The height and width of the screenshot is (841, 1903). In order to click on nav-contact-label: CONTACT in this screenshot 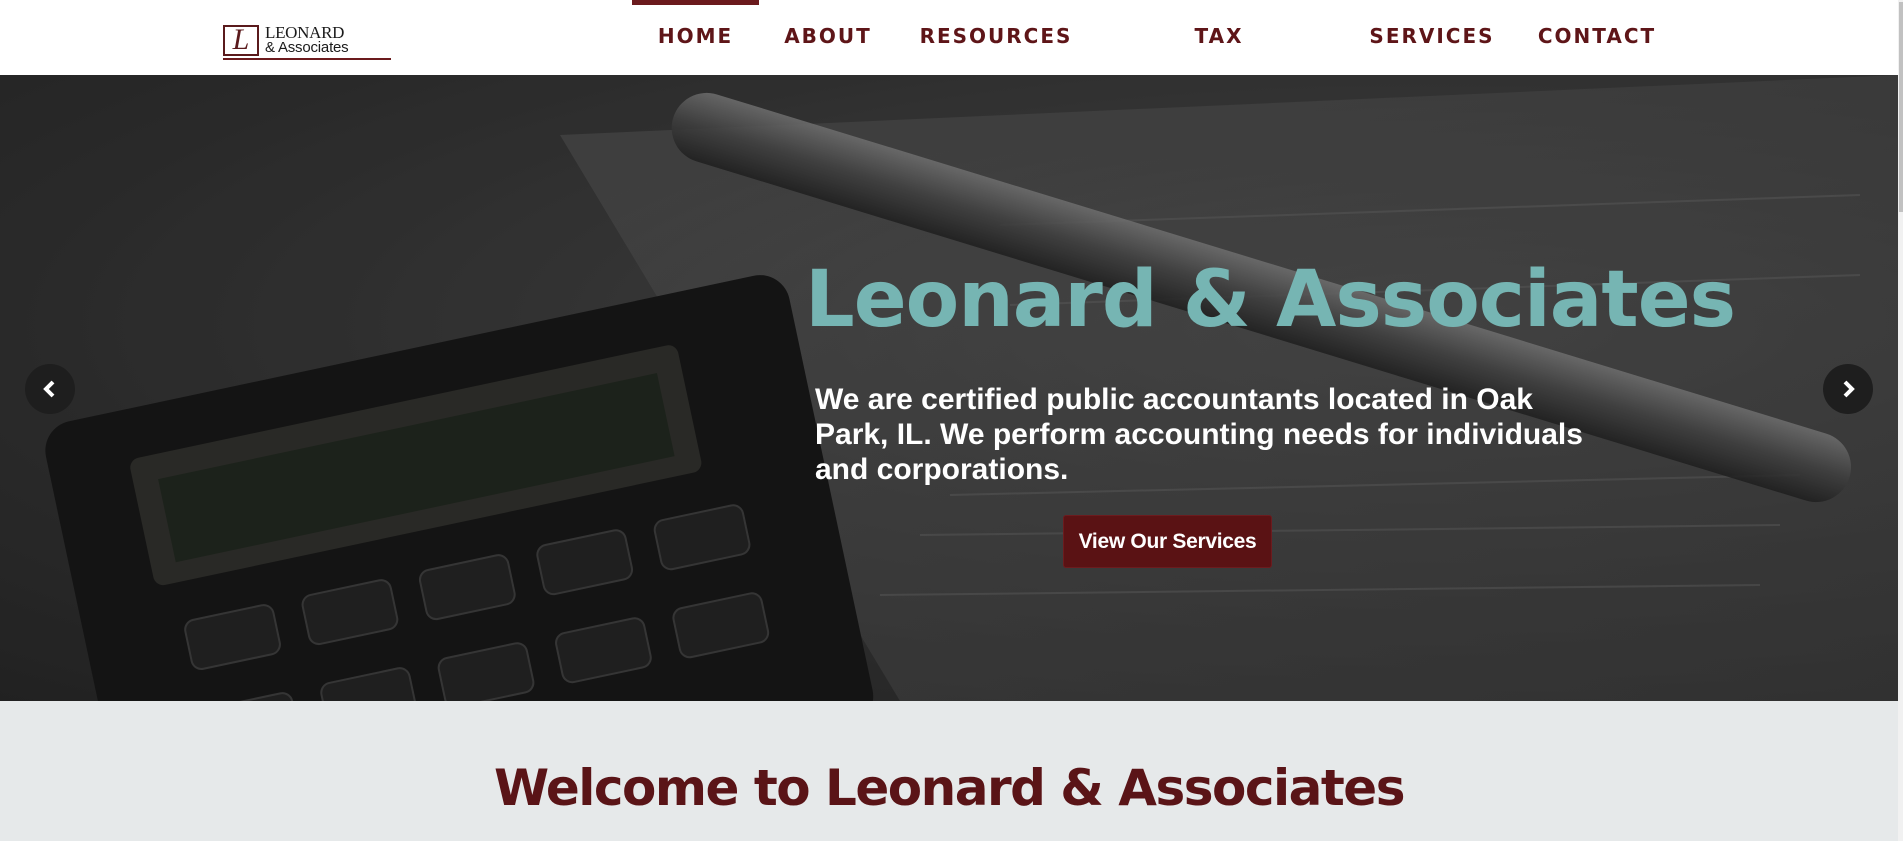, I will do `click(1597, 36)`.